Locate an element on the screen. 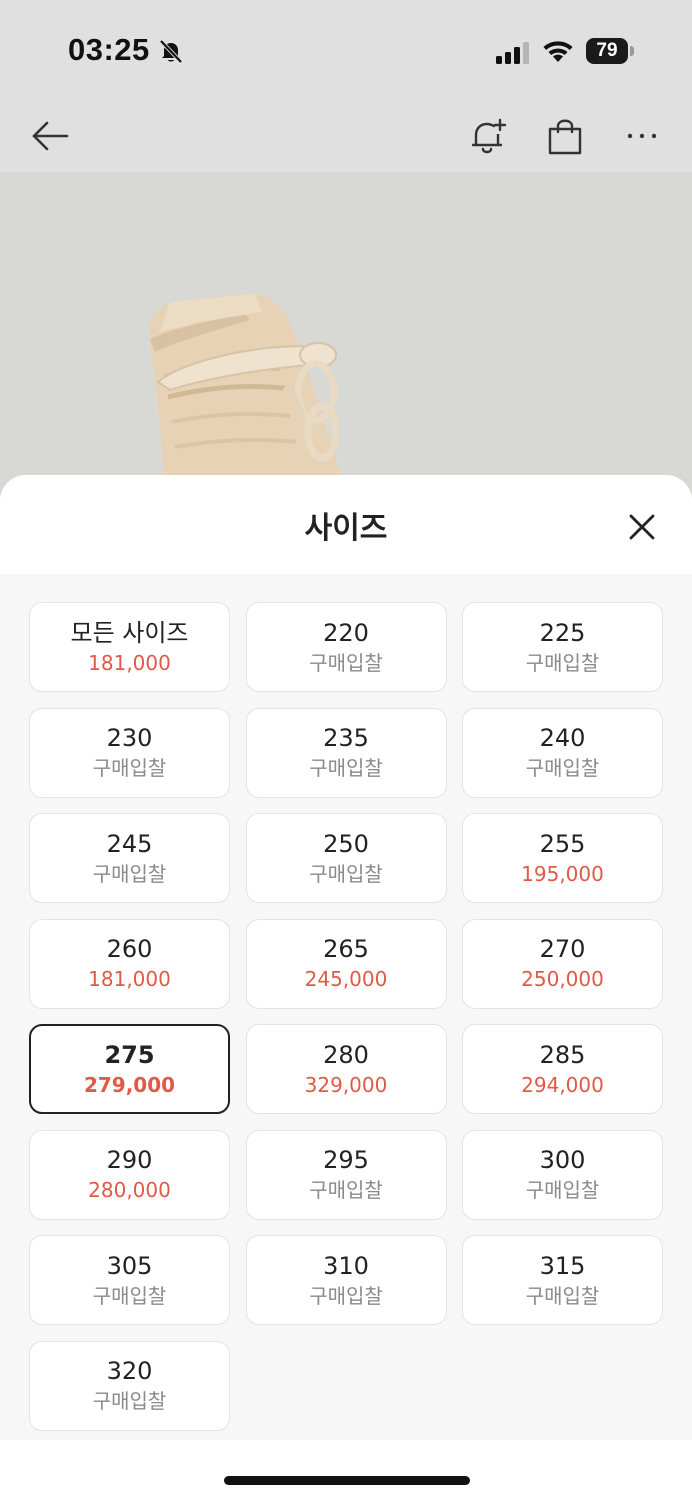  size-label: 240 is located at coordinates (562, 738).